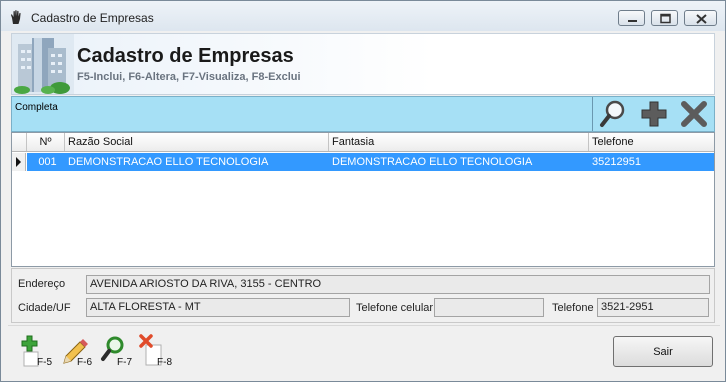  Describe the element at coordinates (218, 307) in the screenshot. I see `cidade-field: ALTA FLORESTA - MT` at that location.